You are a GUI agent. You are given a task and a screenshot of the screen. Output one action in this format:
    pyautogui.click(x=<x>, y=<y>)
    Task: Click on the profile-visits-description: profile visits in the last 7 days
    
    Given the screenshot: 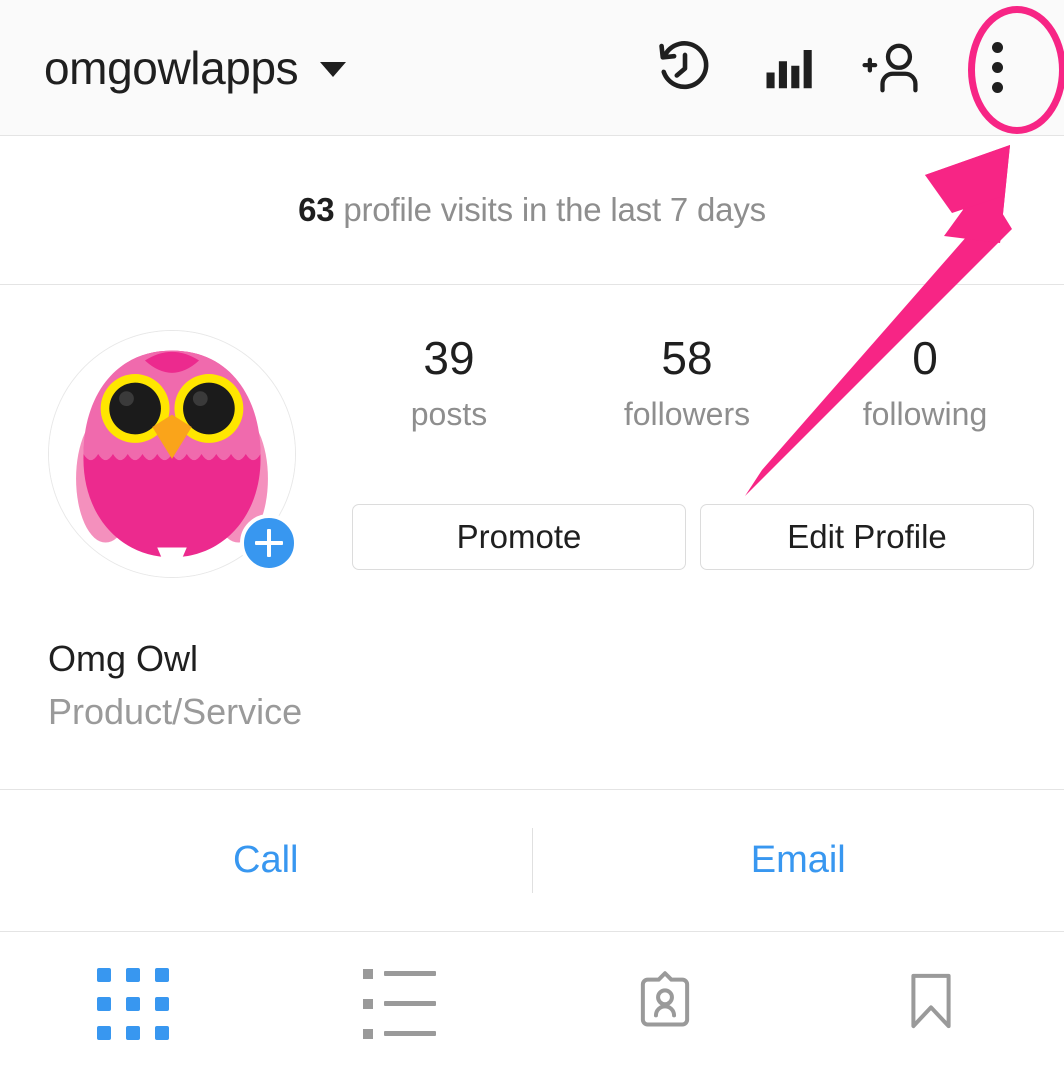 What is the action you would take?
    pyautogui.click(x=554, y=209)
    